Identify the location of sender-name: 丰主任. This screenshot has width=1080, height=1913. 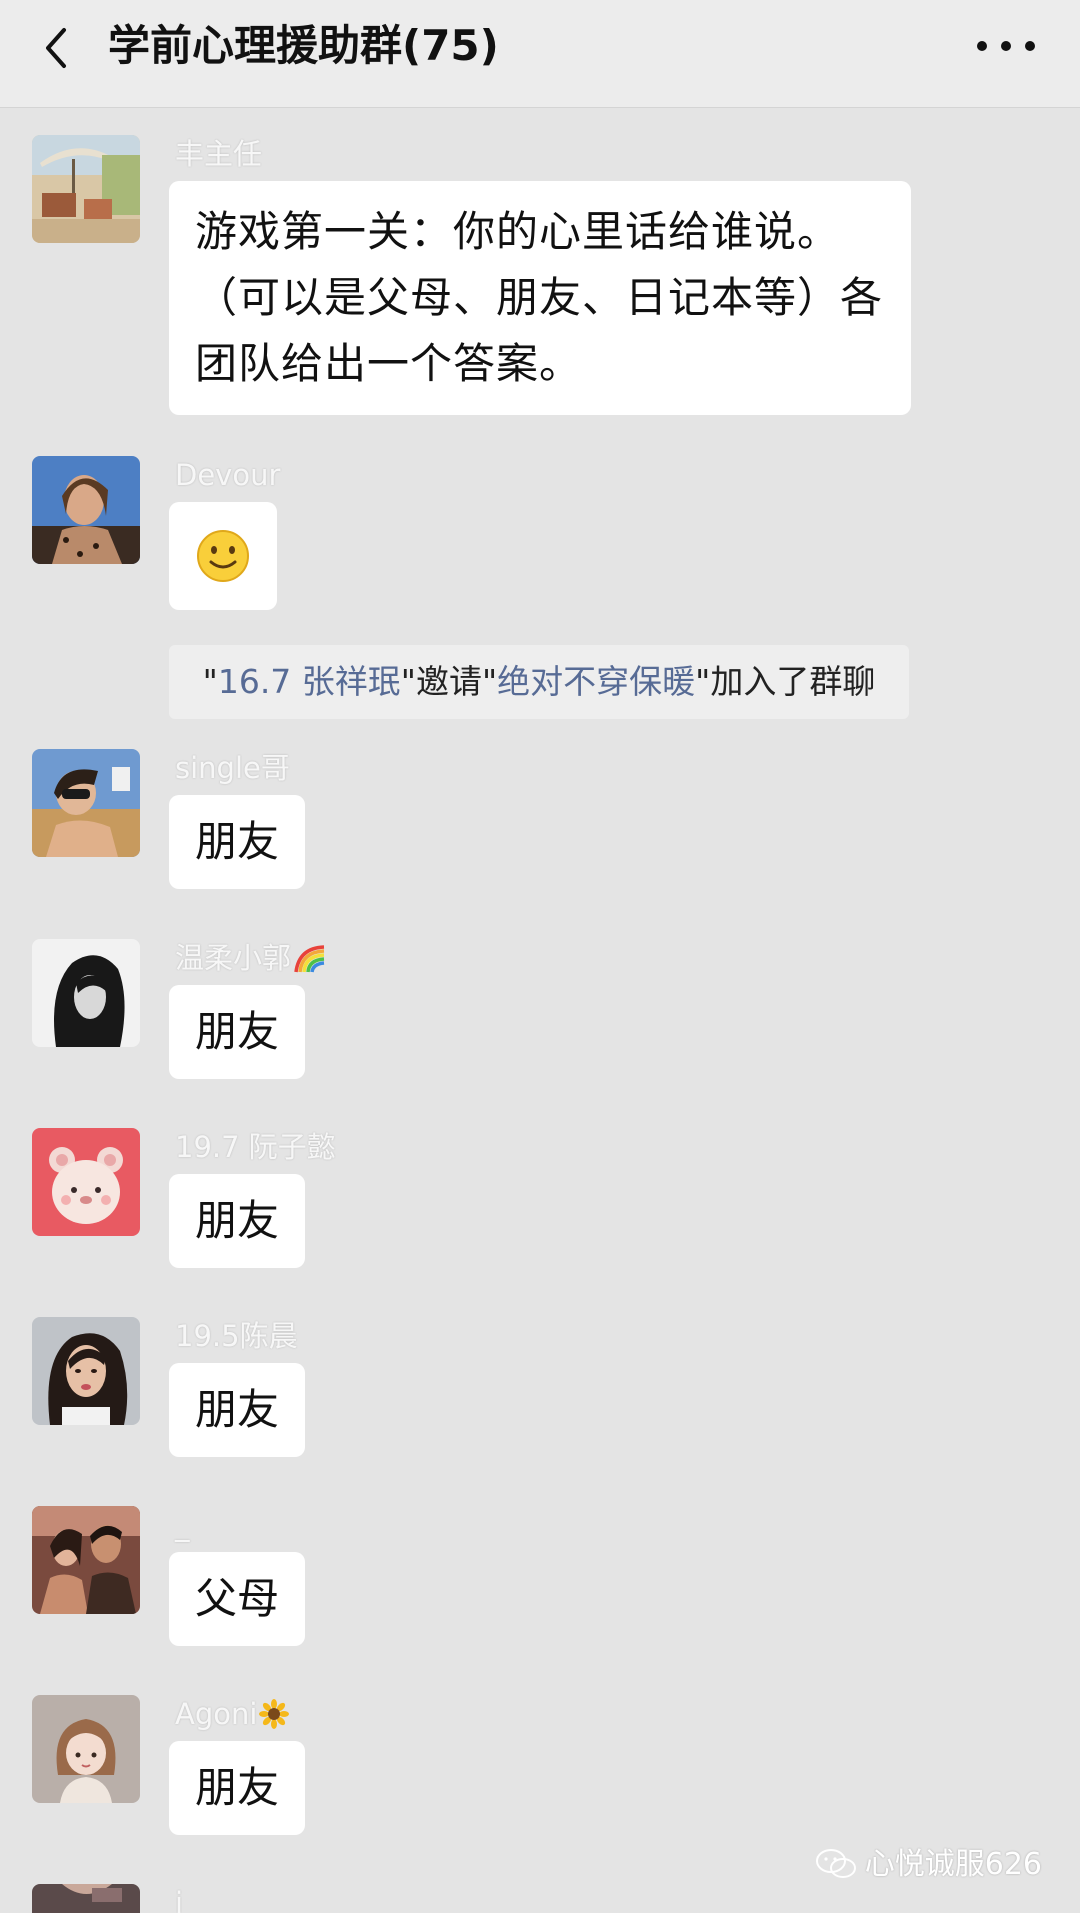
(219, 154).